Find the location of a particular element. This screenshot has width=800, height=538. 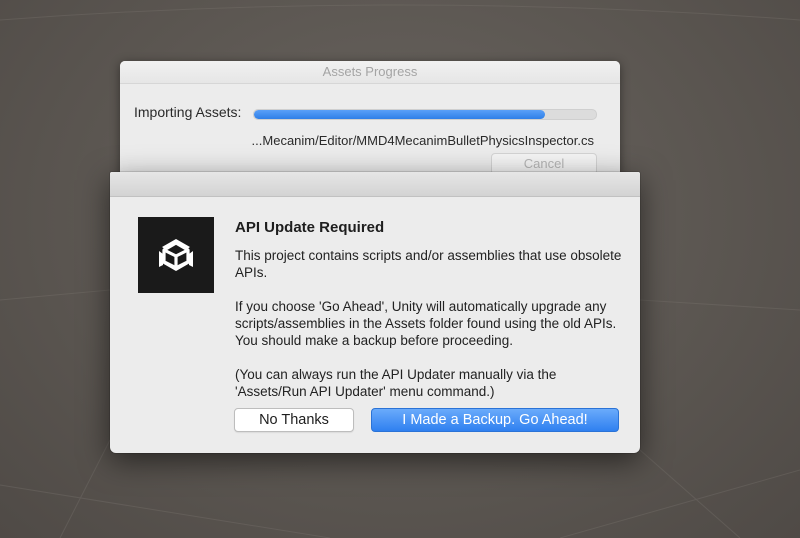

dialog-titlebar is located at coordinates (375, 184).